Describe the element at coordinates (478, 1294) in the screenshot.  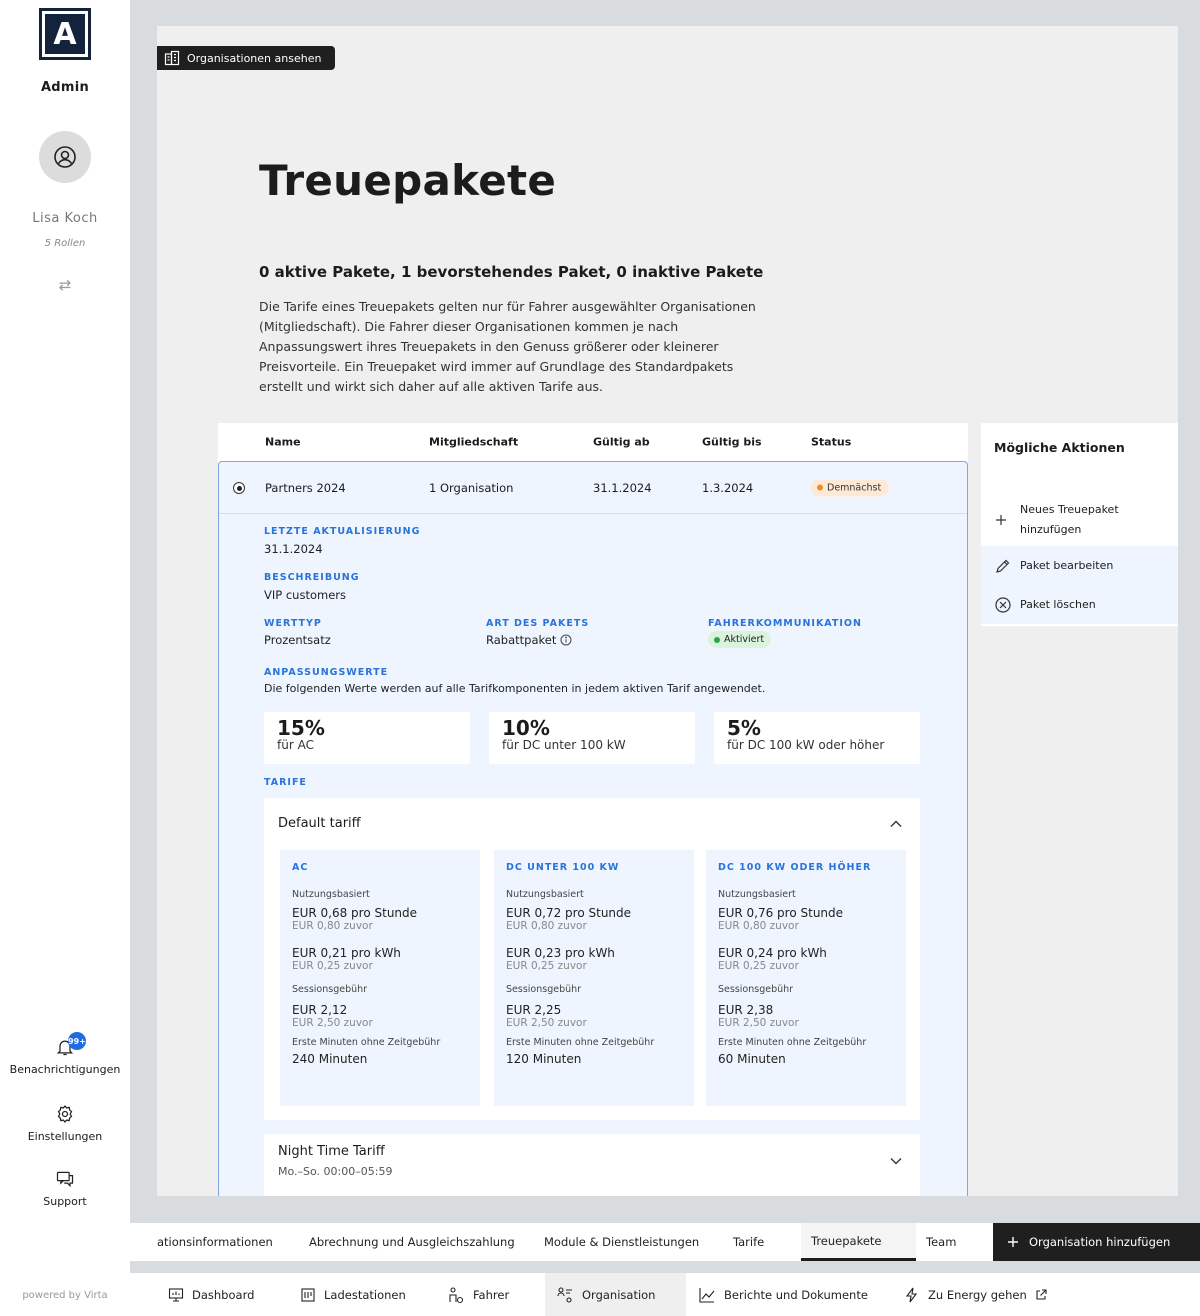
I see `nav-drivers: Fahrer` at that location.